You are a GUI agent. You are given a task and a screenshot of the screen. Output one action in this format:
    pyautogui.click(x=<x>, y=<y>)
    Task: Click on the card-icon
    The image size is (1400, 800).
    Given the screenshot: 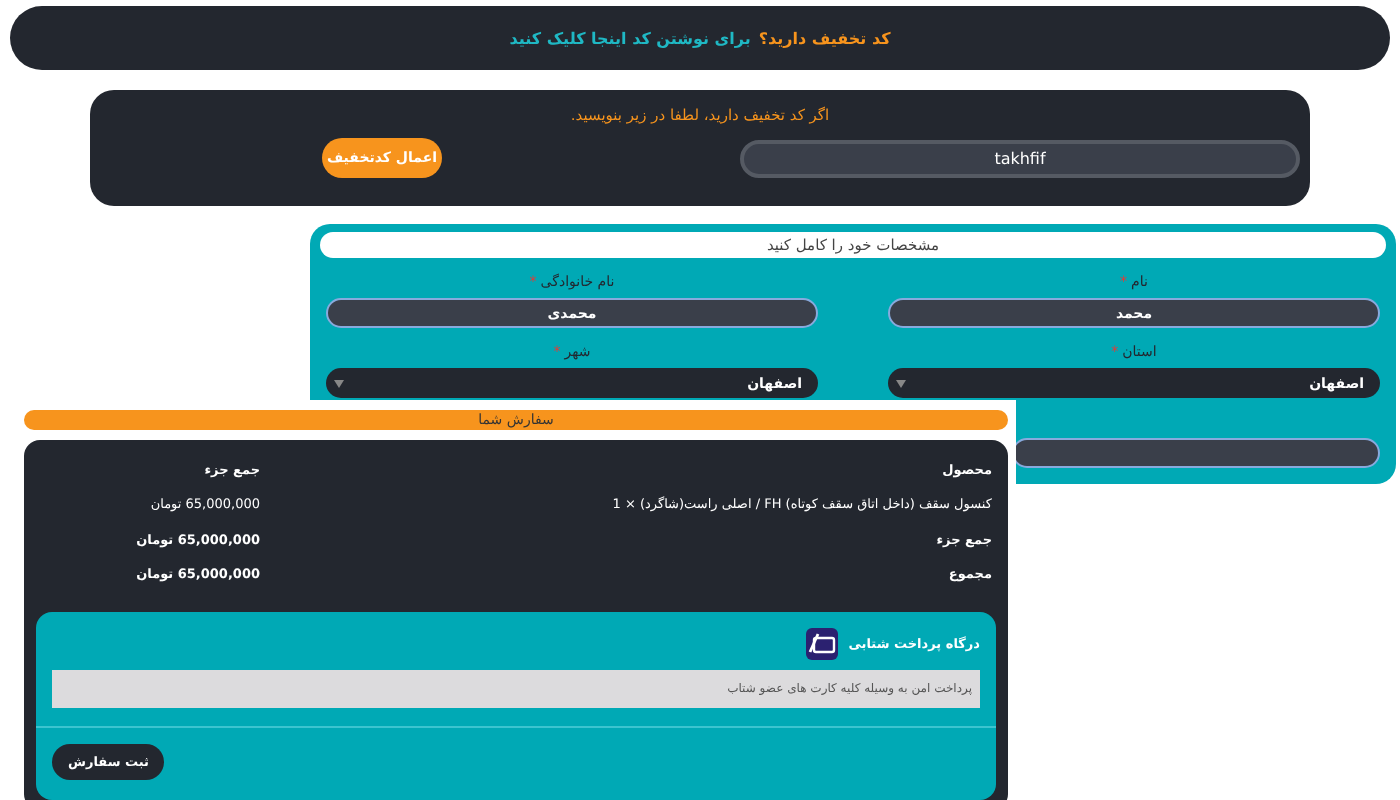 What is the action you would take?
    pyautogui.click(x=822, y=644)
    